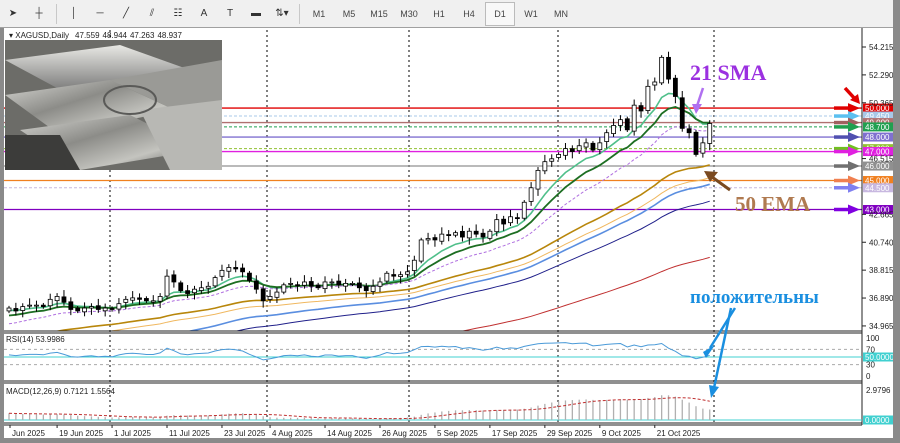  I want to click on level-price-label: 48.000, so click(877, 137).